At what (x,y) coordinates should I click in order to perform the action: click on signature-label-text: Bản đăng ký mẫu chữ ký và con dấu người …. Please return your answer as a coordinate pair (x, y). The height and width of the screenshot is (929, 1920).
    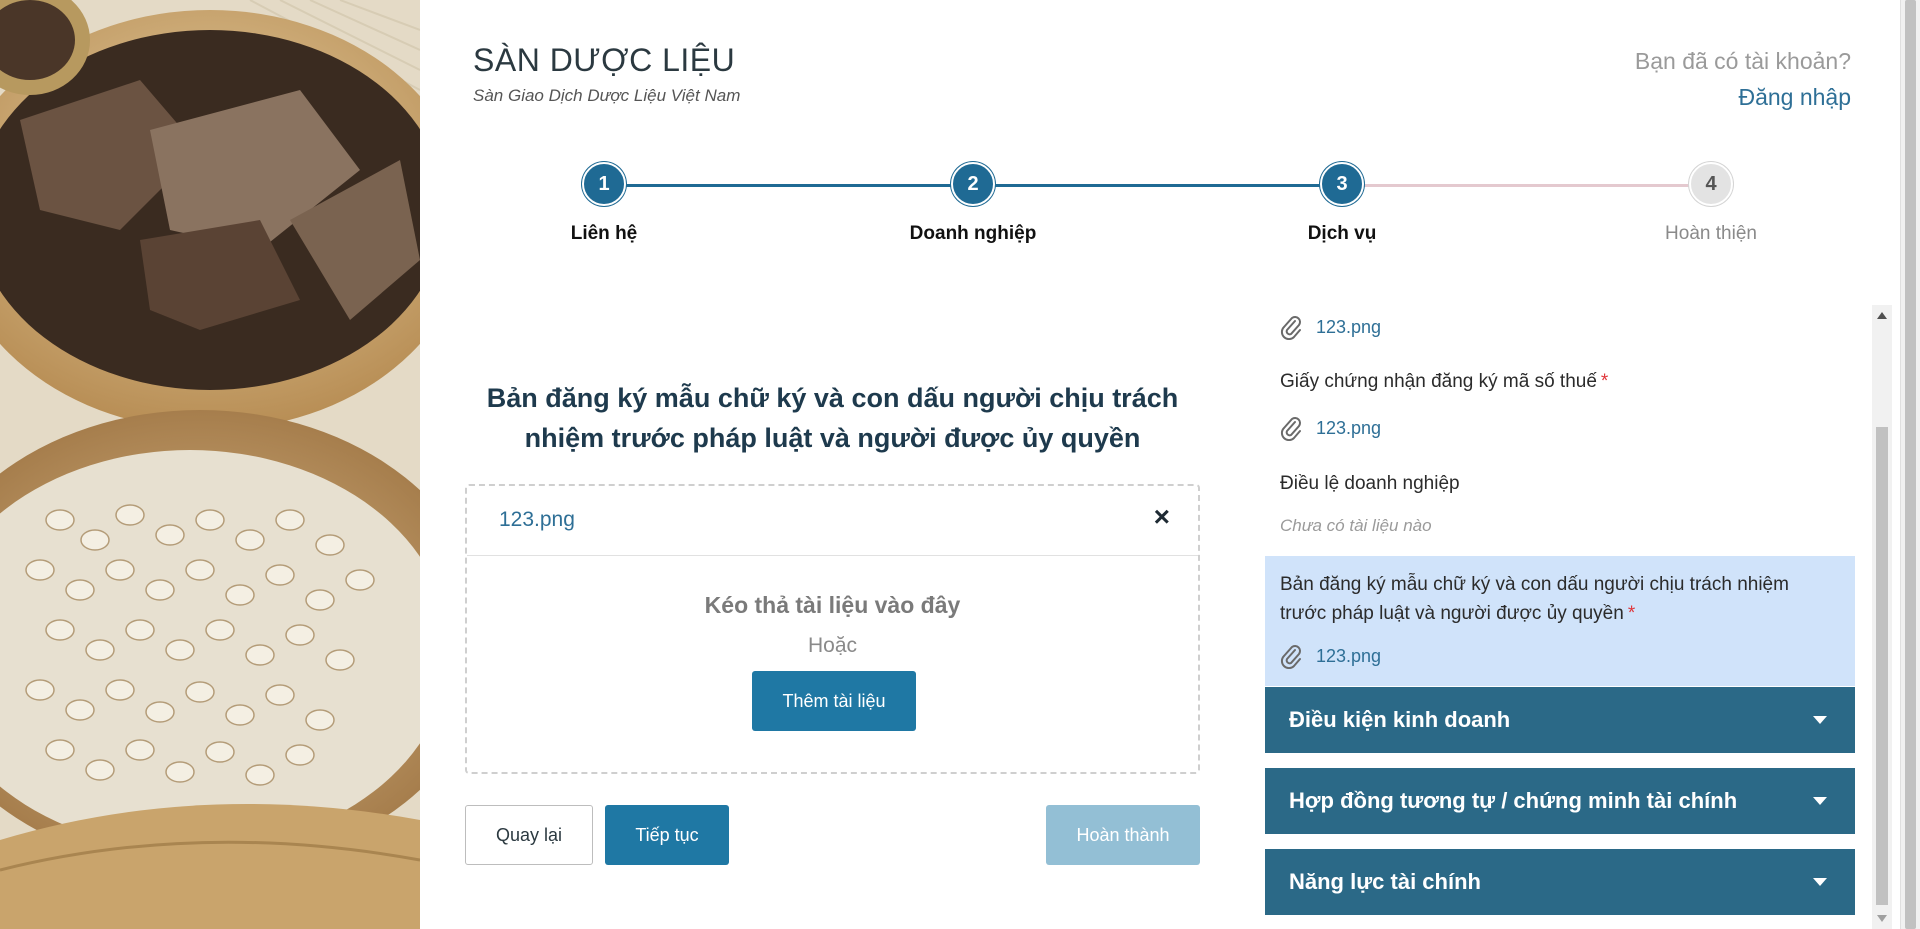
    Looking at the image, I should click on (1534, 599).